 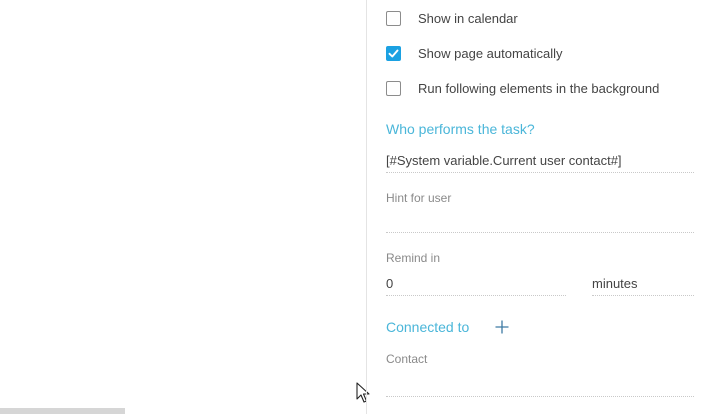 I want to click on hint-field-underline, so click(x=540, y=233).